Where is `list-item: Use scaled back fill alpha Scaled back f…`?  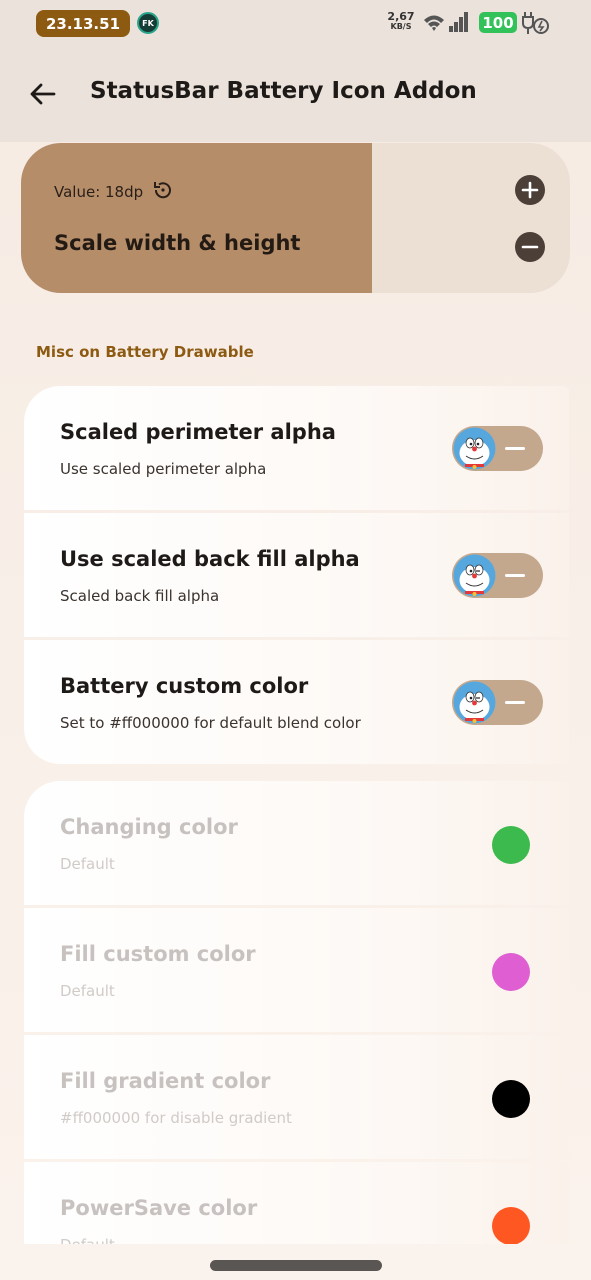 list-item: Use scaled back fill alpha Scaled back f… is located at coordinates (296, 575).